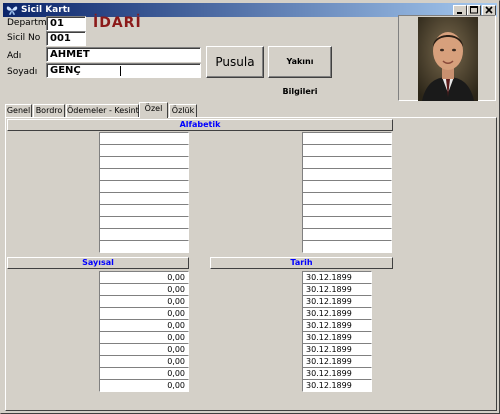 The image size is (500, 414). Describe the element at coordinates (12, 10) in the screenshot. I see `butterfly-icon` at that location.